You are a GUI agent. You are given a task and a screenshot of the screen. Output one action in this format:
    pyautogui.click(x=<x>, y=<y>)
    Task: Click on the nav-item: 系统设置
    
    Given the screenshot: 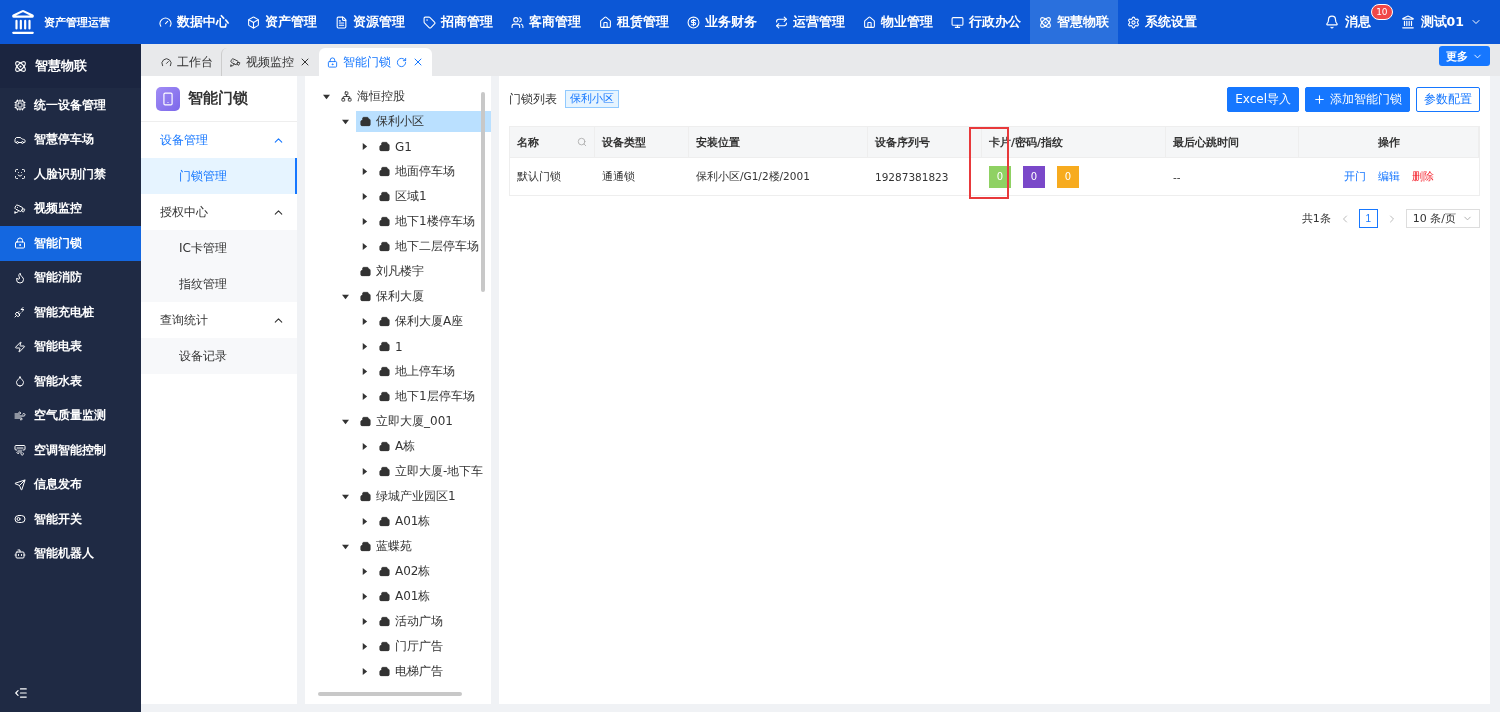 What is the action you would take?
    pyautogui.click(x=1162, y=22)
    